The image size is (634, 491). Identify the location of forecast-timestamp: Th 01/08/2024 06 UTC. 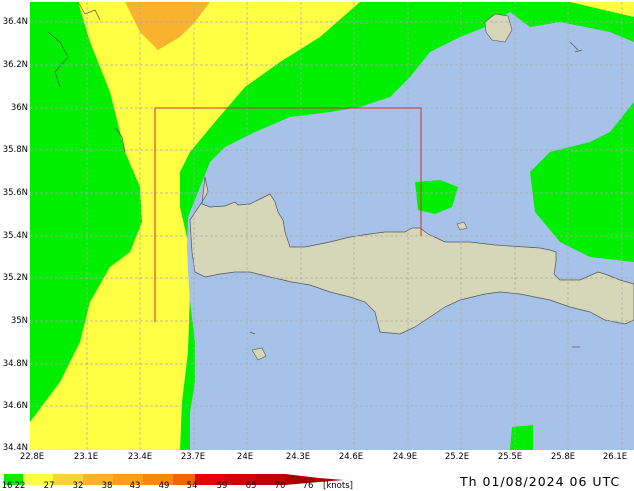
(540, 481).